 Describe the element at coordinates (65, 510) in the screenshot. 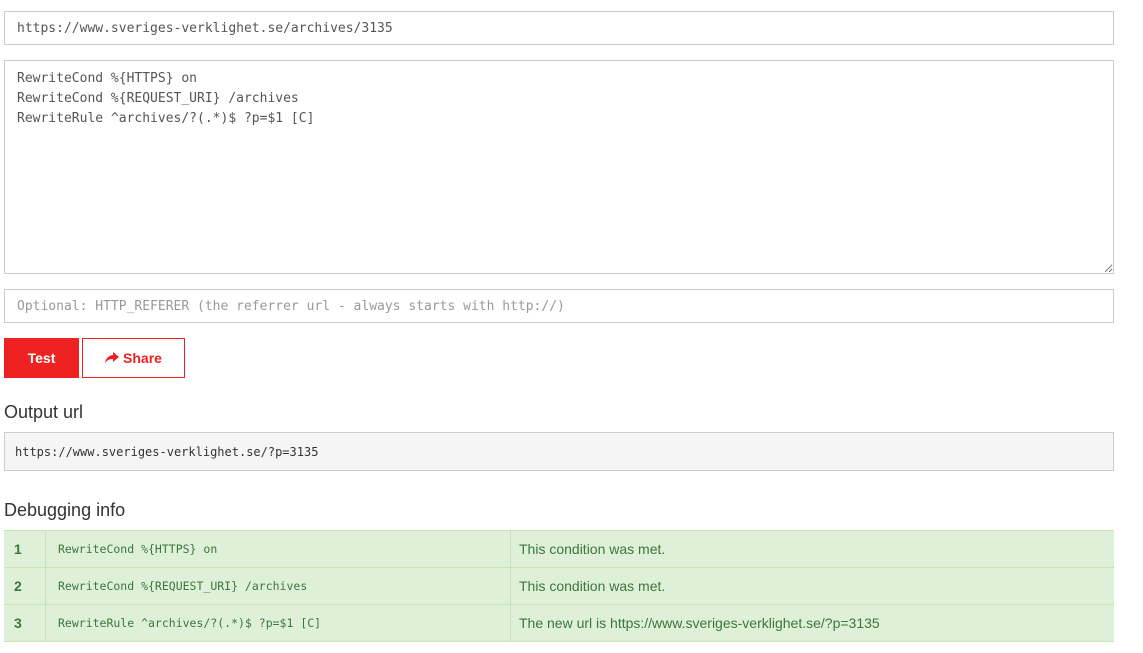

I see `debugging-info-heading: Debugging info` at that location.